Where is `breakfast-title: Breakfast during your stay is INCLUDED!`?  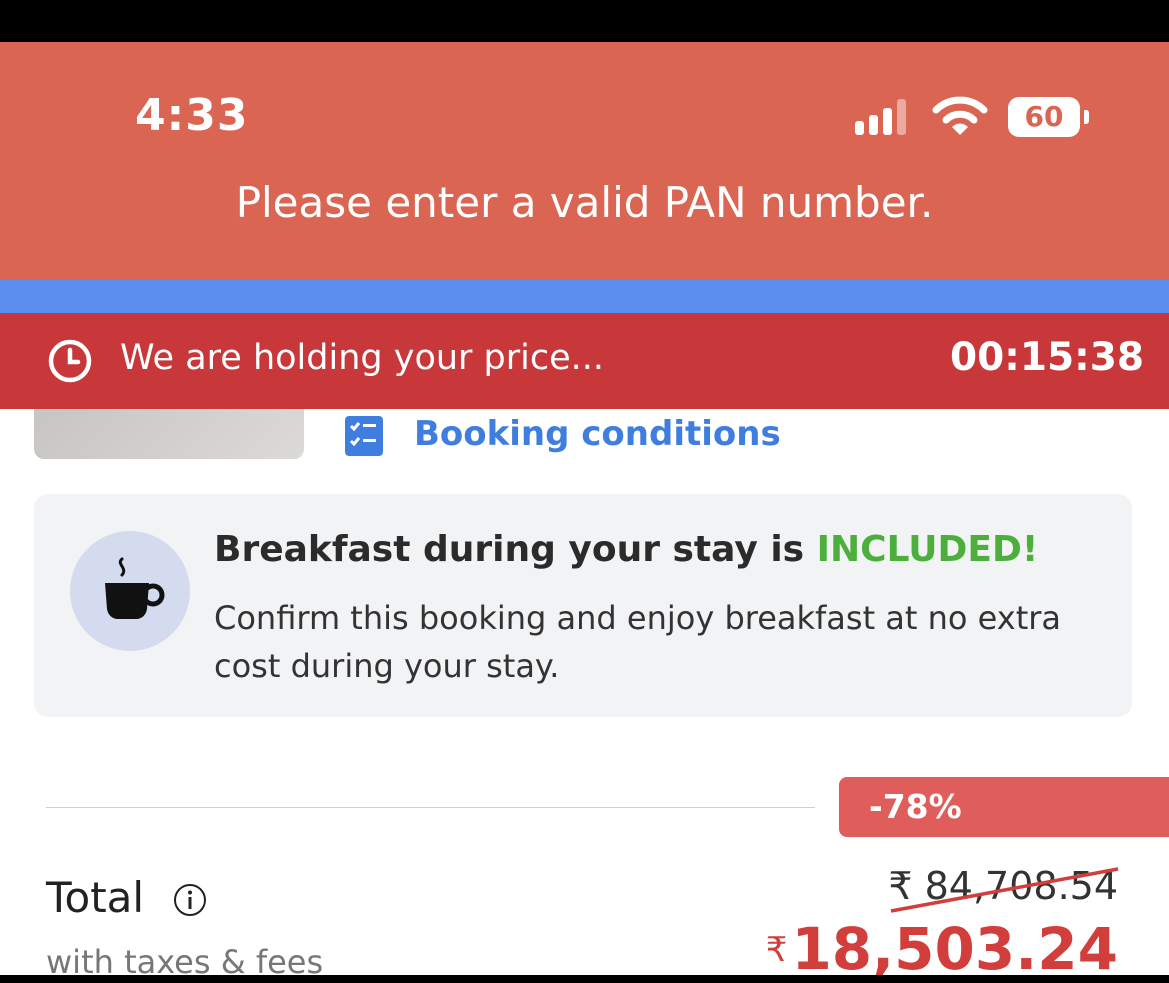 breakfast-title: Breakfast during your stay is INCLUDED! is located at coordinates (626, 549).